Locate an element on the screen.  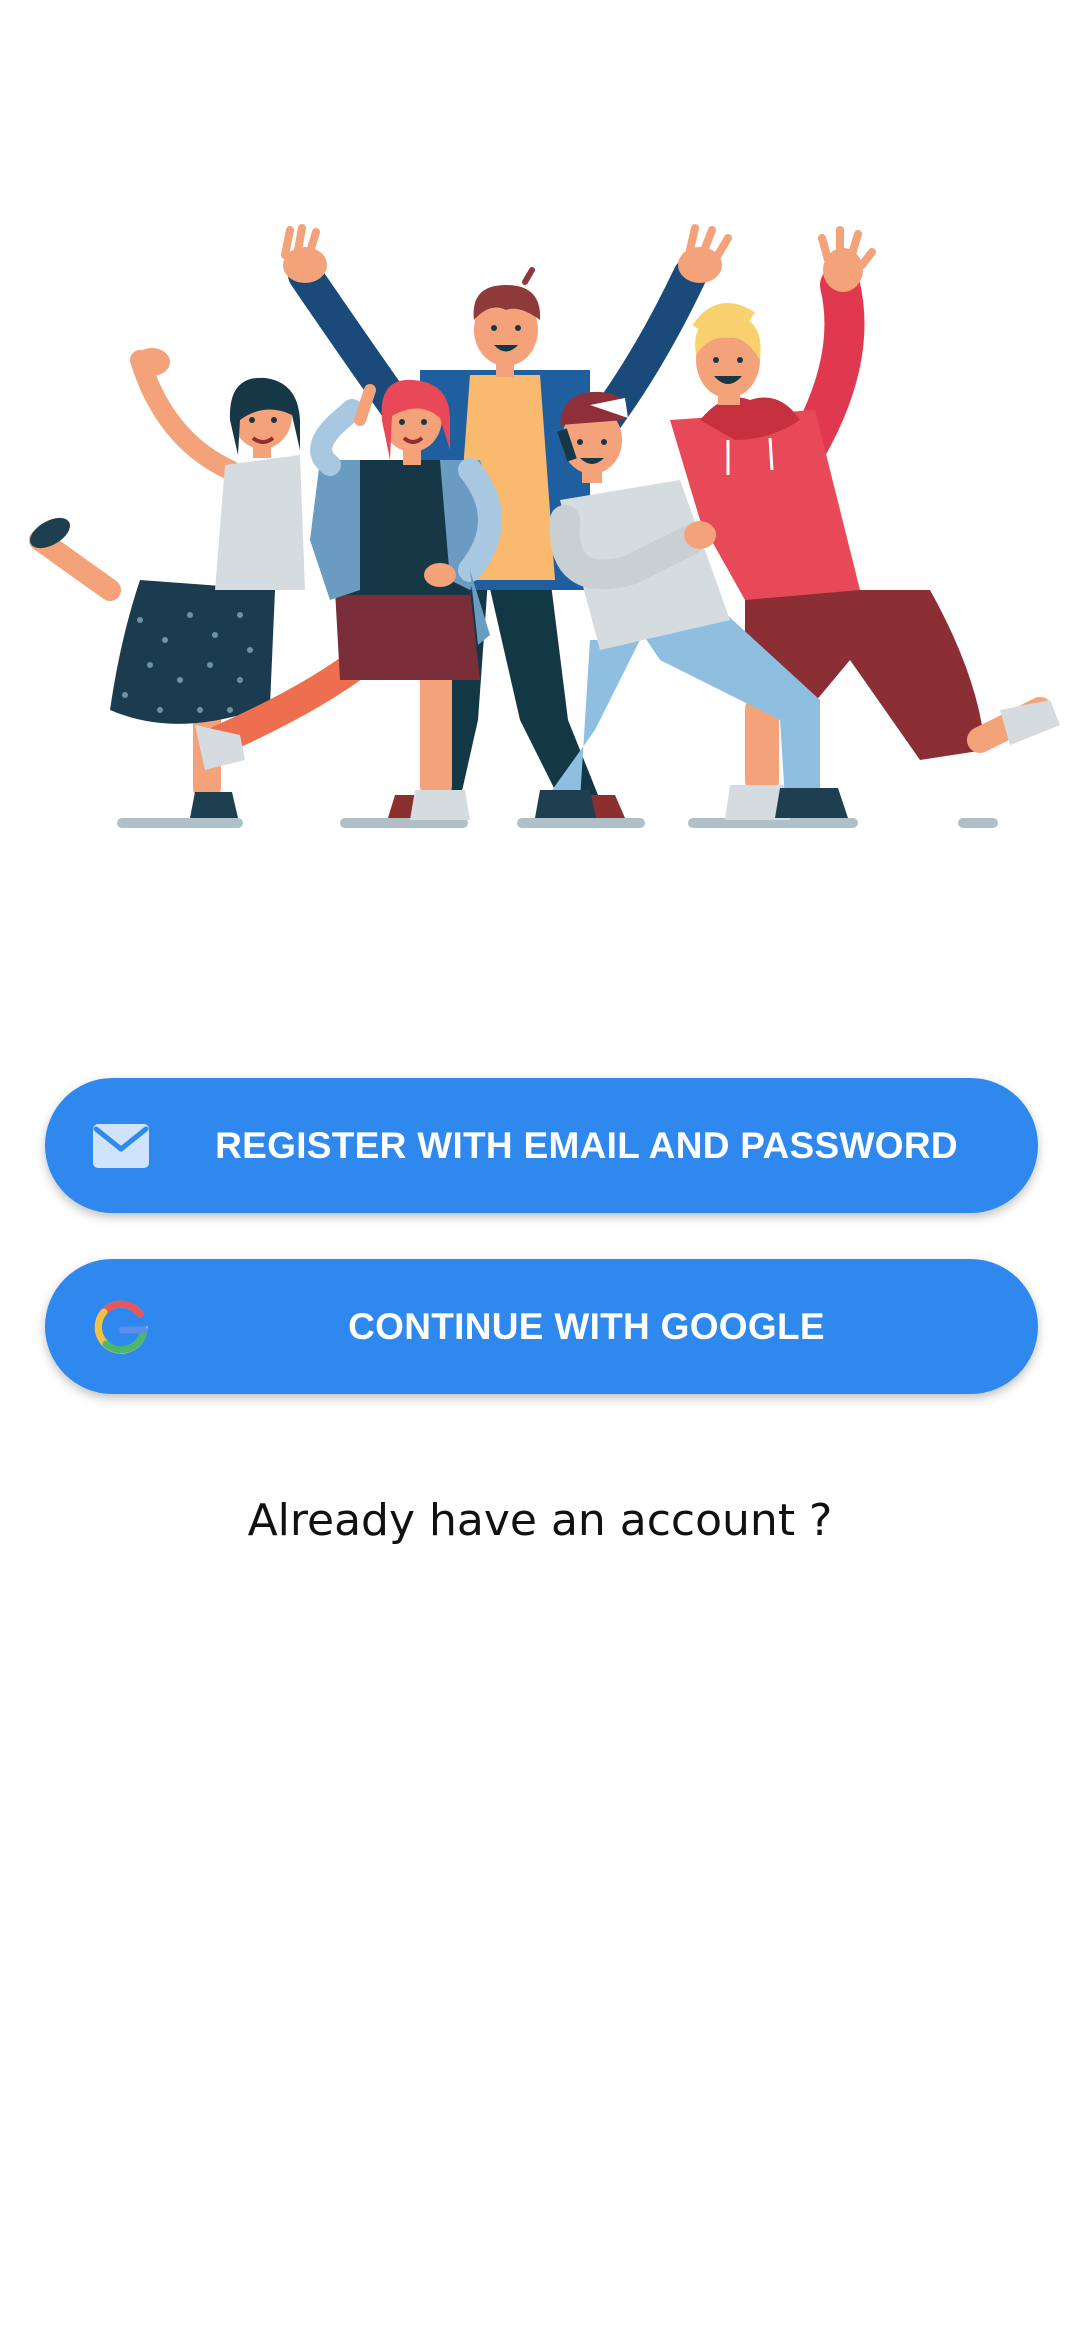
register-email-label: REGISTER WITH EMAIL AND PASSWORD is located at coordinates (586, 1145).